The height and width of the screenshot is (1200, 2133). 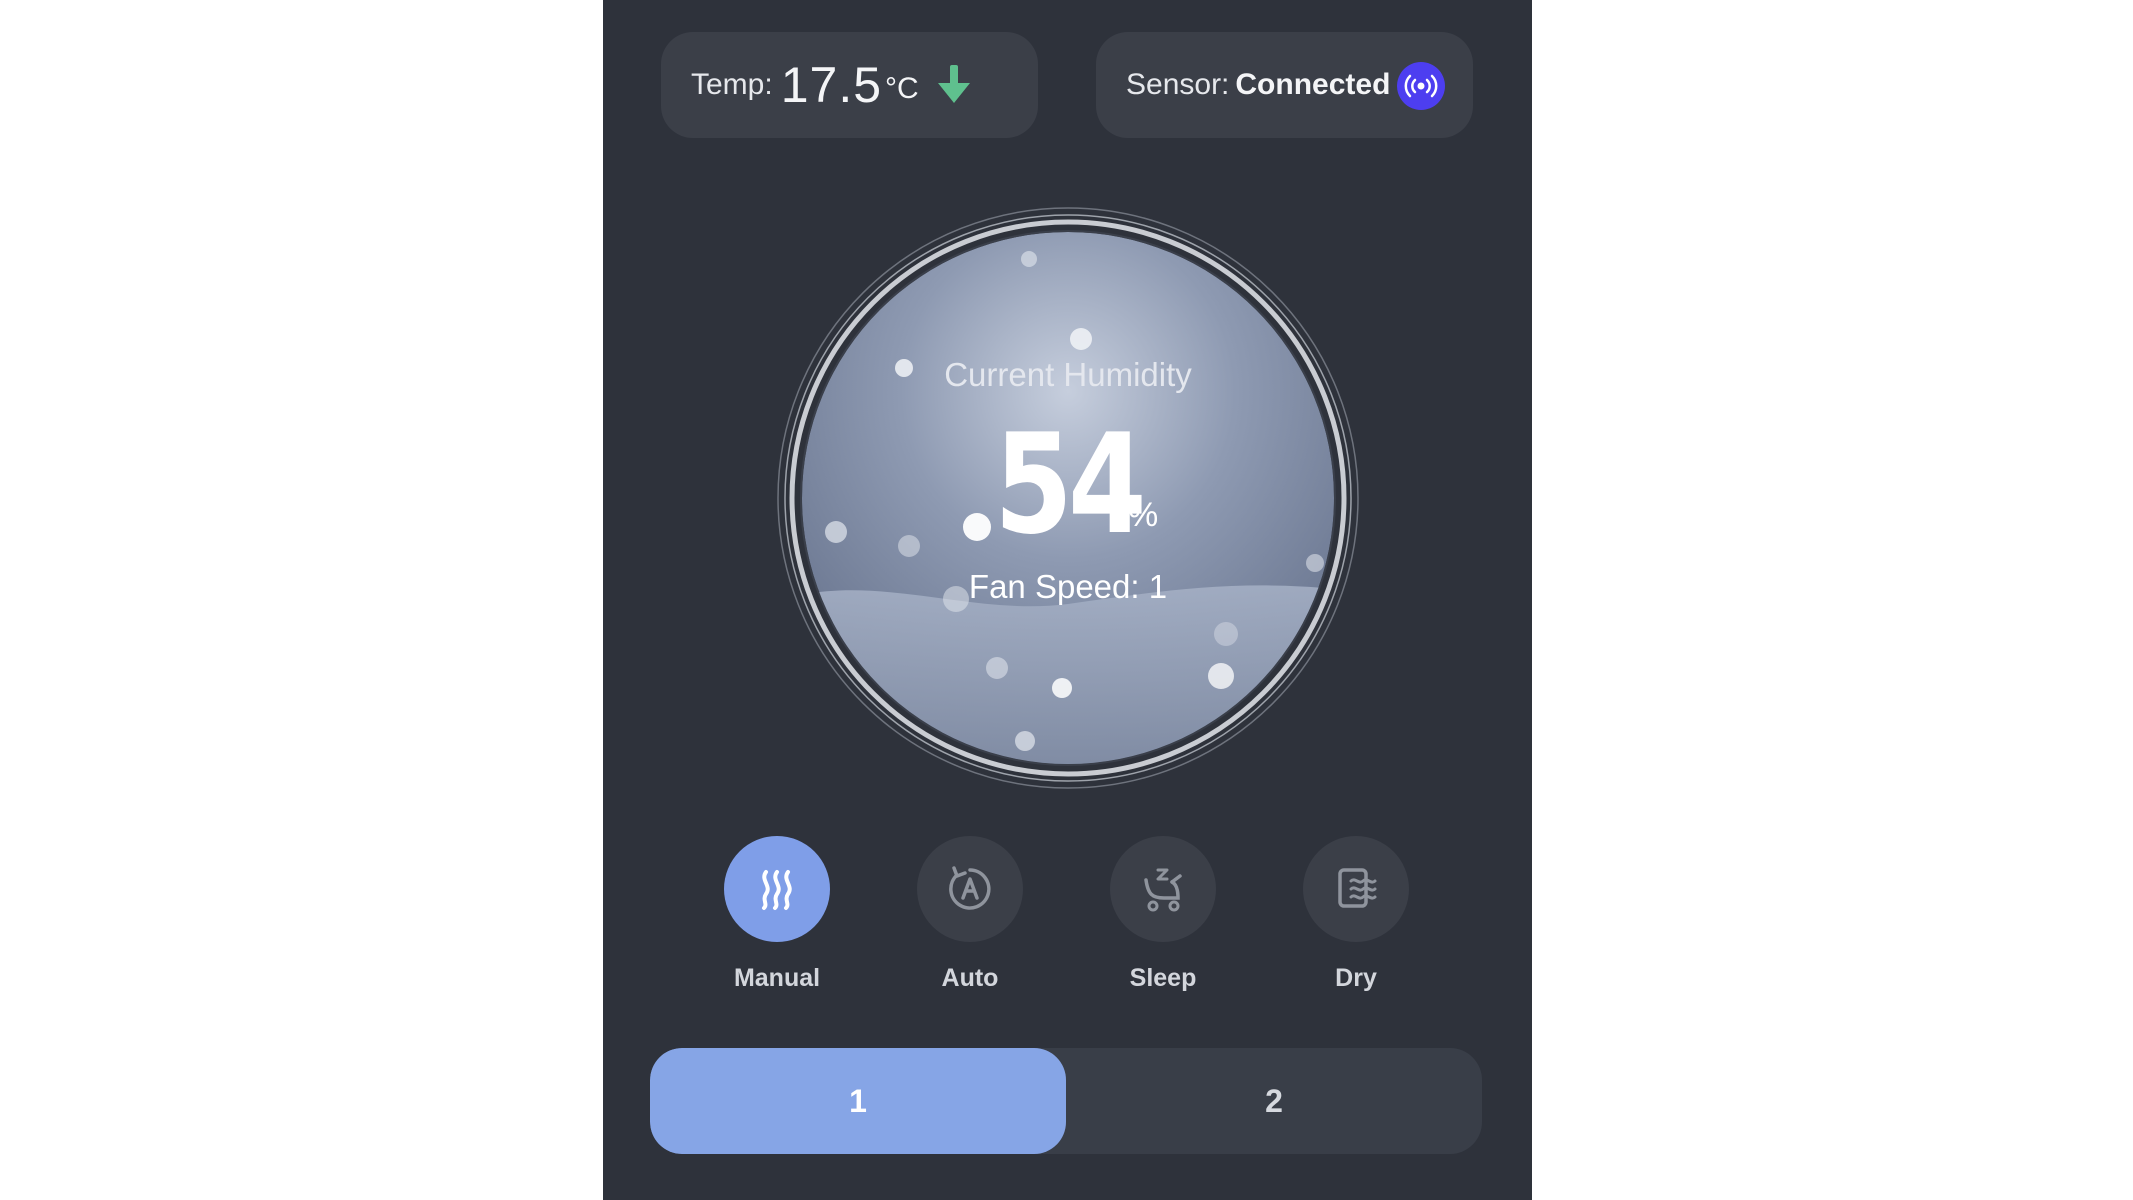 I want to click on stroller-icon, so click(x=1163, y=890).